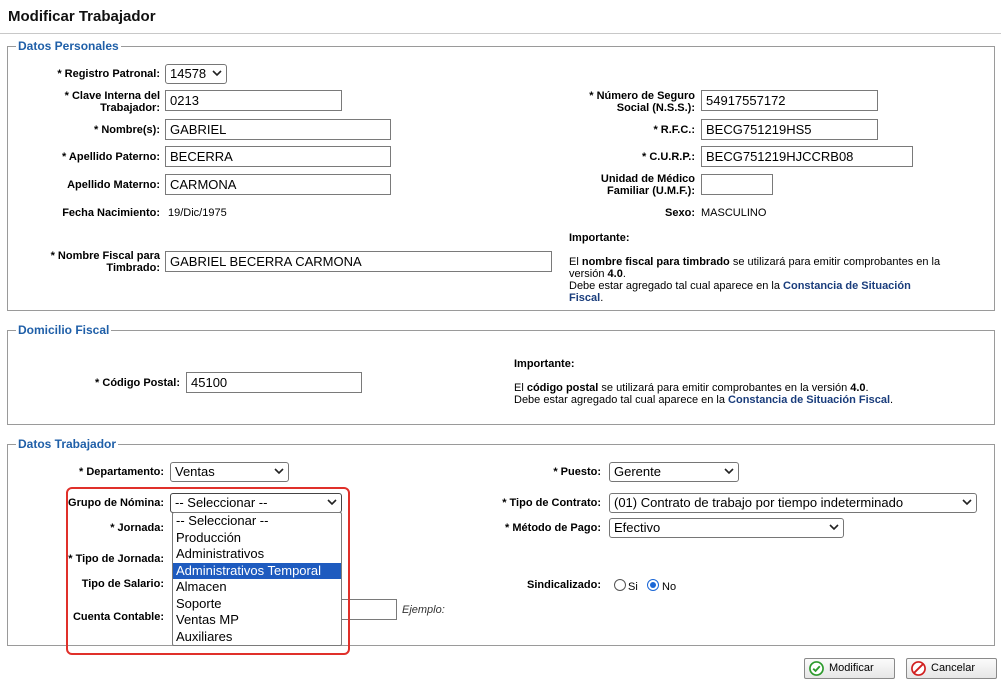  What do you see at coordinates (197, 213) in the screenshot?
I see `fecha-nacimiento-value: 19/Dic/1975` at bounding box center [197, 213].